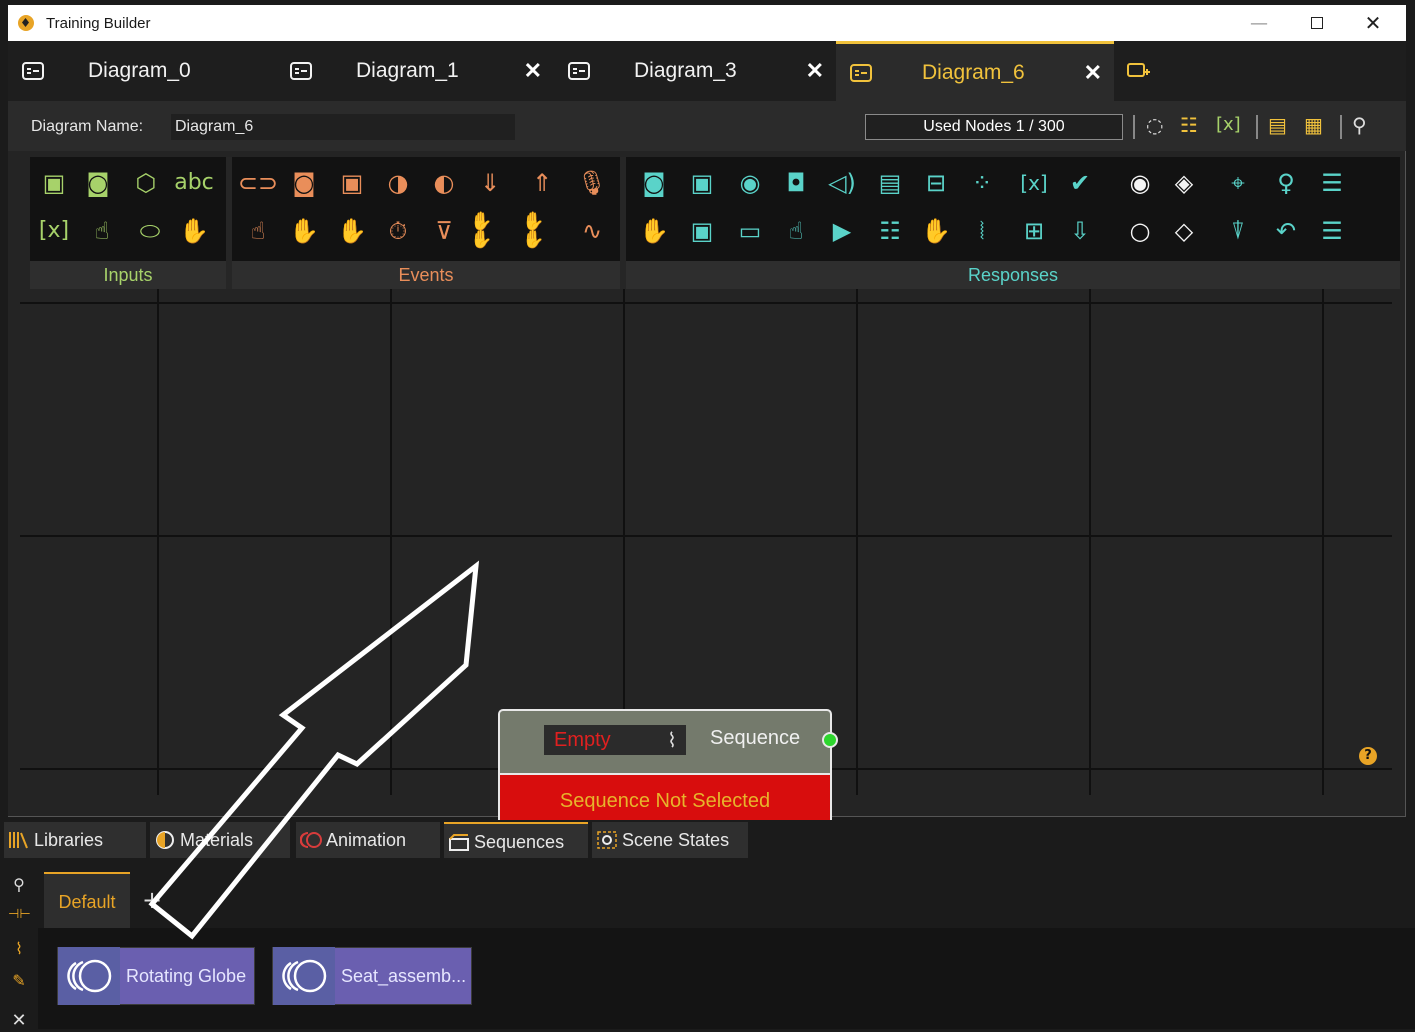 Image resolution: width=1415 pixels, height=1032 pixels. Describe the element at coordinates (194, 183) in the screenshot. I see `input-text-icon: abc` at that location.